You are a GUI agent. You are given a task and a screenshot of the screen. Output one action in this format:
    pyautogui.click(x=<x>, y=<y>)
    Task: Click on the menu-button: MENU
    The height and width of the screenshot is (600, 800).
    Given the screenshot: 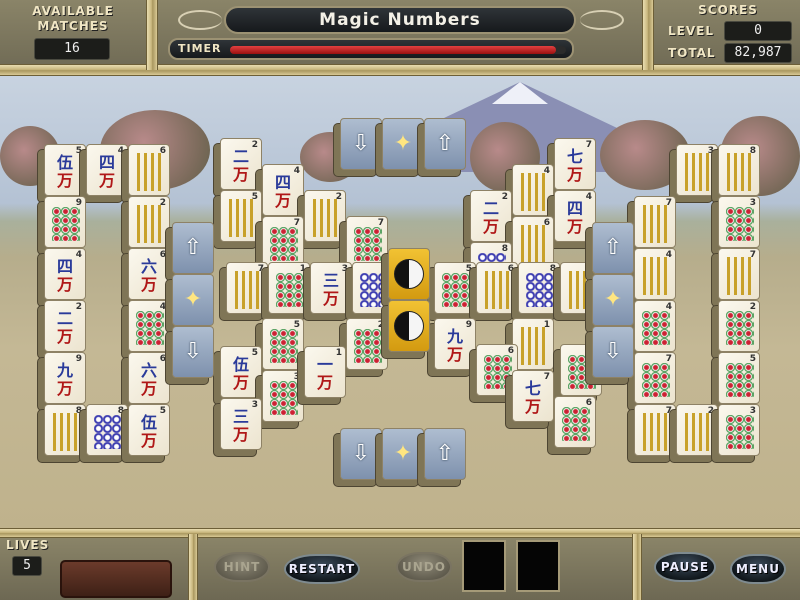 What is the action you would take?
    pyautogui.click(x=758, y=569)
    